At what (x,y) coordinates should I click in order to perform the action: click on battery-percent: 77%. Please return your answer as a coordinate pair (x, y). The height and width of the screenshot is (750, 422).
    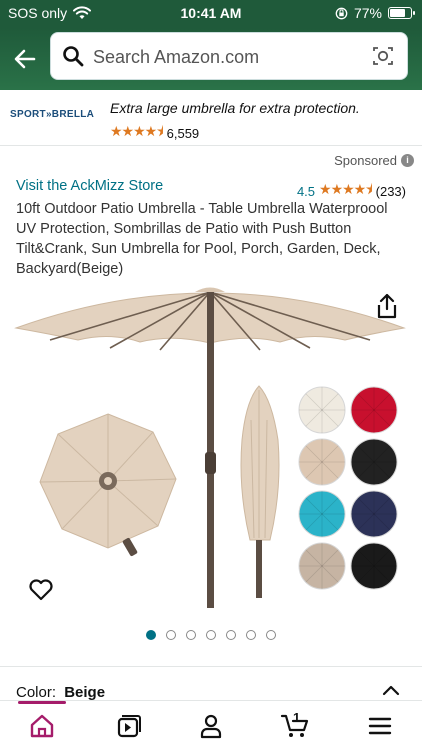
    Looking at the image, I should click on (367, 13).